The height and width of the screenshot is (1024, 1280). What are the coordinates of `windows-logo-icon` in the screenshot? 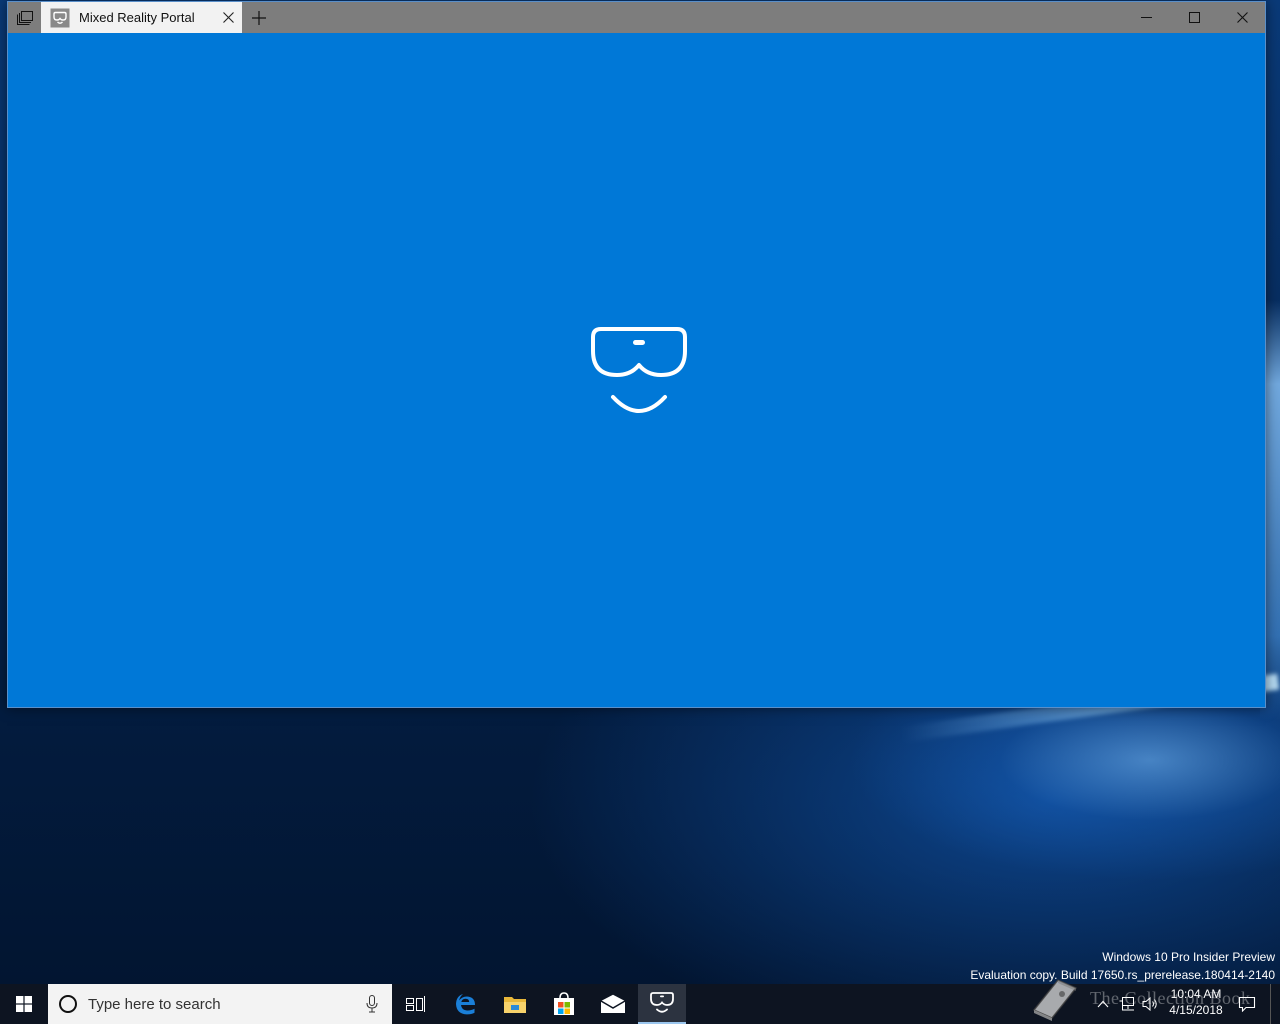 It's located at (24, 1004).